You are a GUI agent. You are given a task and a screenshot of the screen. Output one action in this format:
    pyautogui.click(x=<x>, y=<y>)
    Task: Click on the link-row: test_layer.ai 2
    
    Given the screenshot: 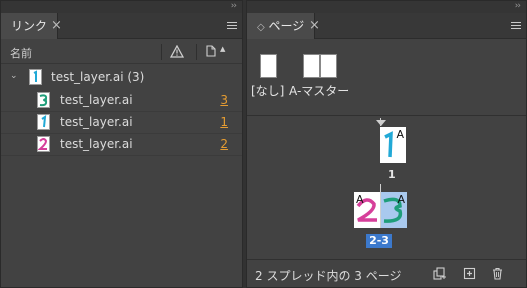 What is the action you would take?
    pyautogui.click(x=121, y=145)
    